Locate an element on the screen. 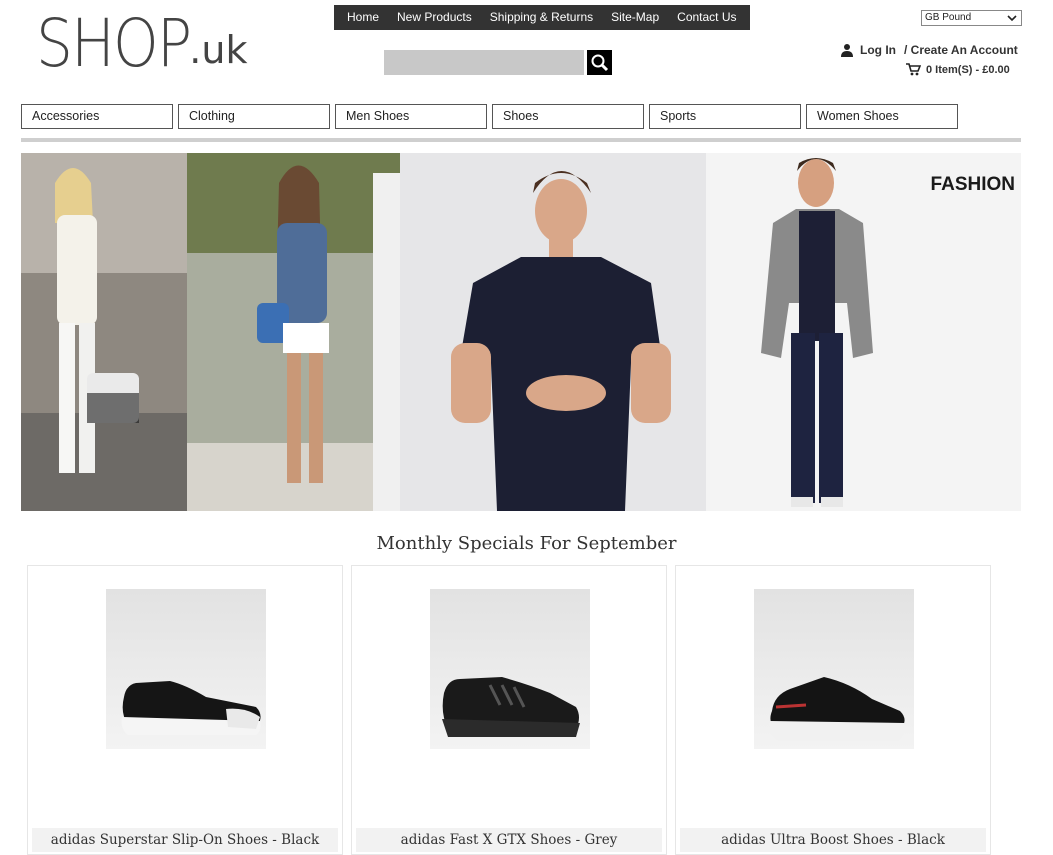 Image resolution: width=1053 pixels, height=855 pixels. product-name: adidas Superstar Slip-On Shoes - Black is located at coordinates (185, 840).